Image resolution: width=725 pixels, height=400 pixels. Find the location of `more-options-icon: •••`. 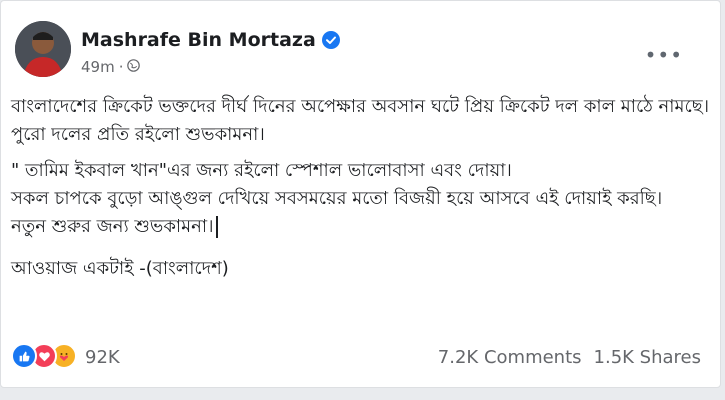

more-options-icon: ••• is located at coordinates (664, 55).